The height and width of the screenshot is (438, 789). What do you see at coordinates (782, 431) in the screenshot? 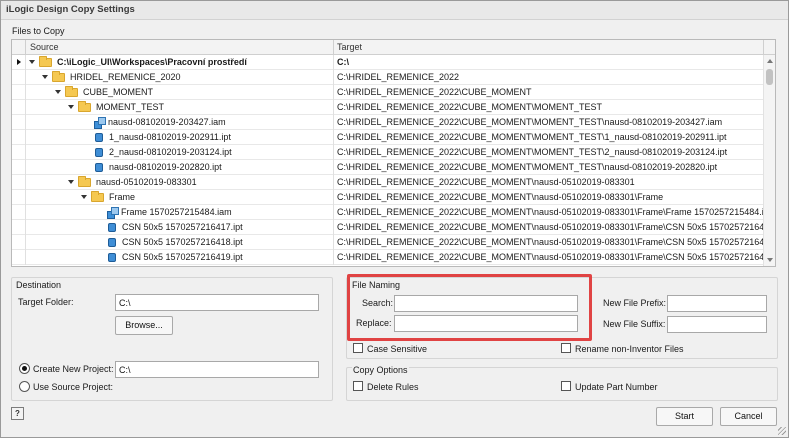
I see `resize-grip-icon` at bounding box center [782, 431].